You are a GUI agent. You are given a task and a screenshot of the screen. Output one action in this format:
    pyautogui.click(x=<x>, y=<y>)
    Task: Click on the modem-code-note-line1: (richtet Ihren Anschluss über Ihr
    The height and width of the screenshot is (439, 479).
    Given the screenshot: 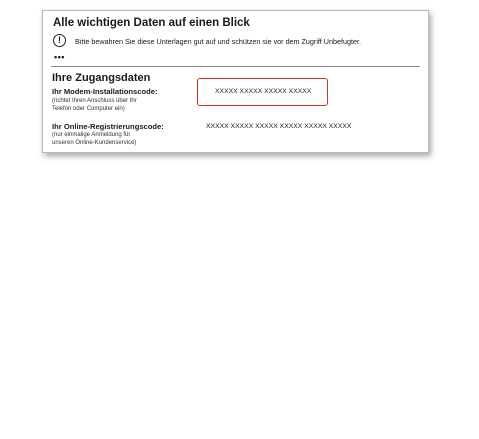 What is the action you would take?
    pyautogui.click(x=94, y=101)
    